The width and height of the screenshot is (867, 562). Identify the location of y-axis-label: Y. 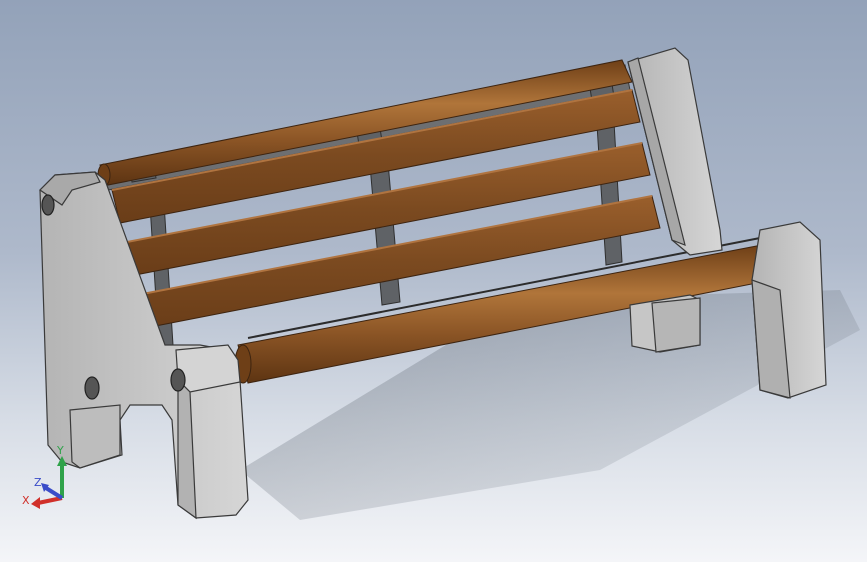
(60, 450).